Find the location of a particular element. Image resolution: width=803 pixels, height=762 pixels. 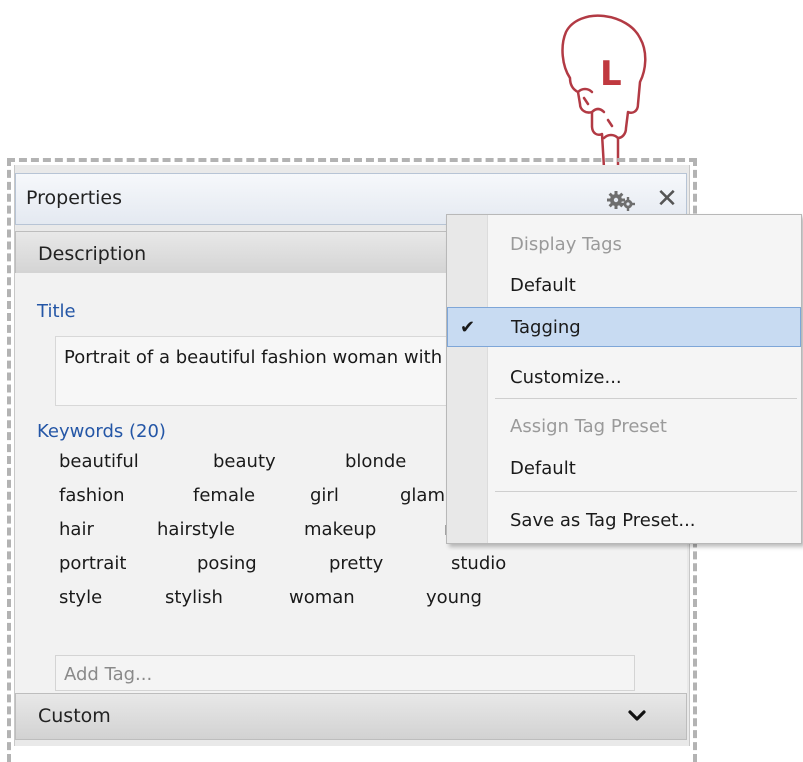

keyword-tag: hairstyle is located at coordinates (196, 529).